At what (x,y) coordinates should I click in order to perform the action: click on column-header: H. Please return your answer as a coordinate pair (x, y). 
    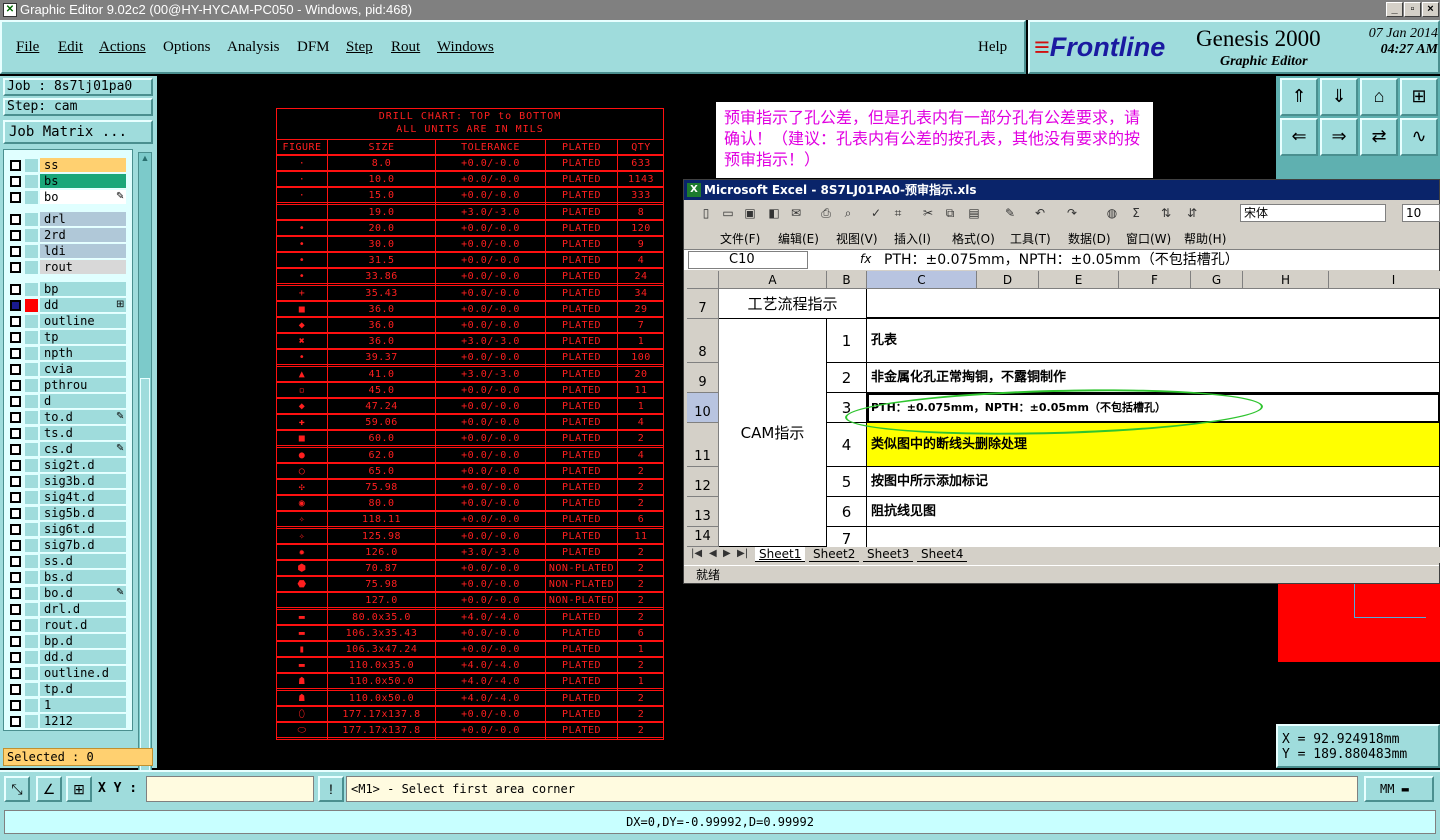
    Looking at the image, I should click on (1286, 280).